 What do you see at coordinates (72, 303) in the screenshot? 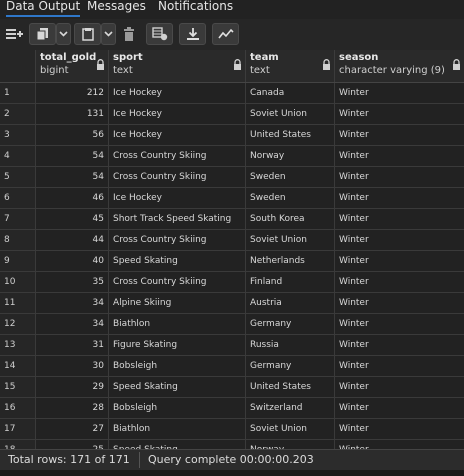
I see `cell-total-gold: 34` at bounding box center [72, 303].